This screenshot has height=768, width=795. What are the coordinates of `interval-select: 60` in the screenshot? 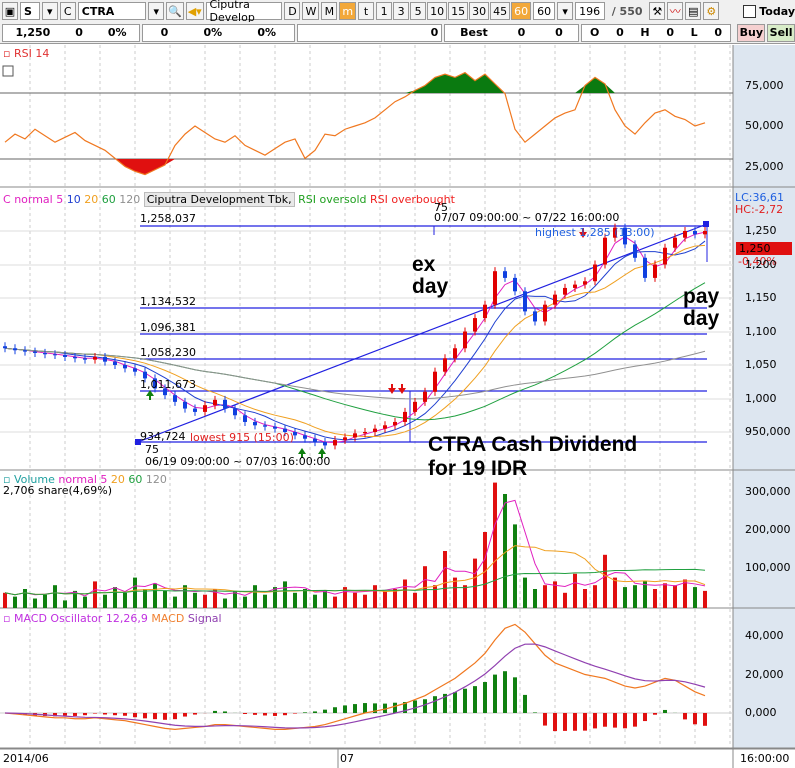 It's located at (544, 11).